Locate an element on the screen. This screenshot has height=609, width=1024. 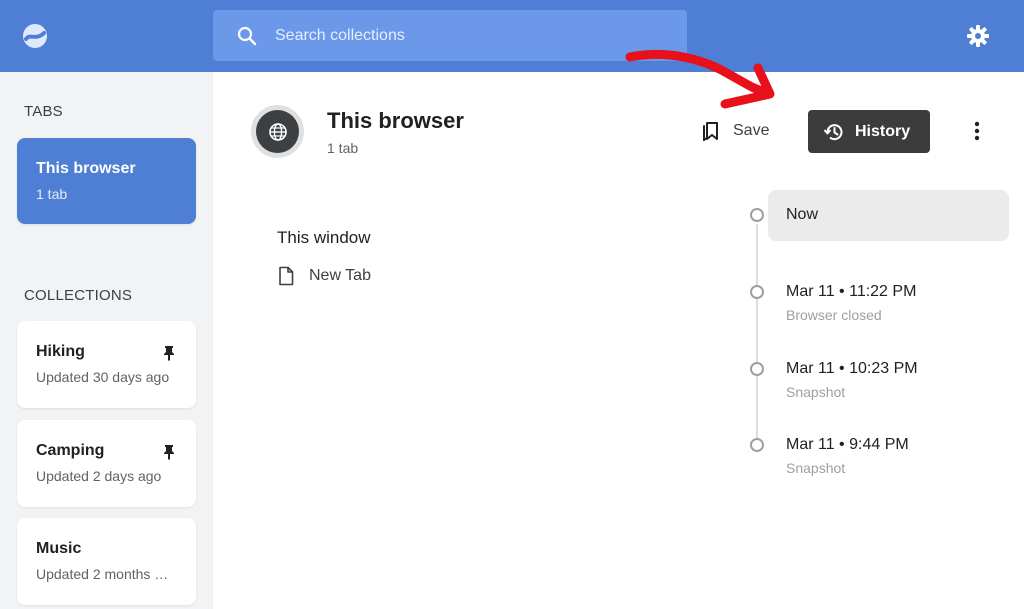
history-icon is located at coordinates (833, 131).